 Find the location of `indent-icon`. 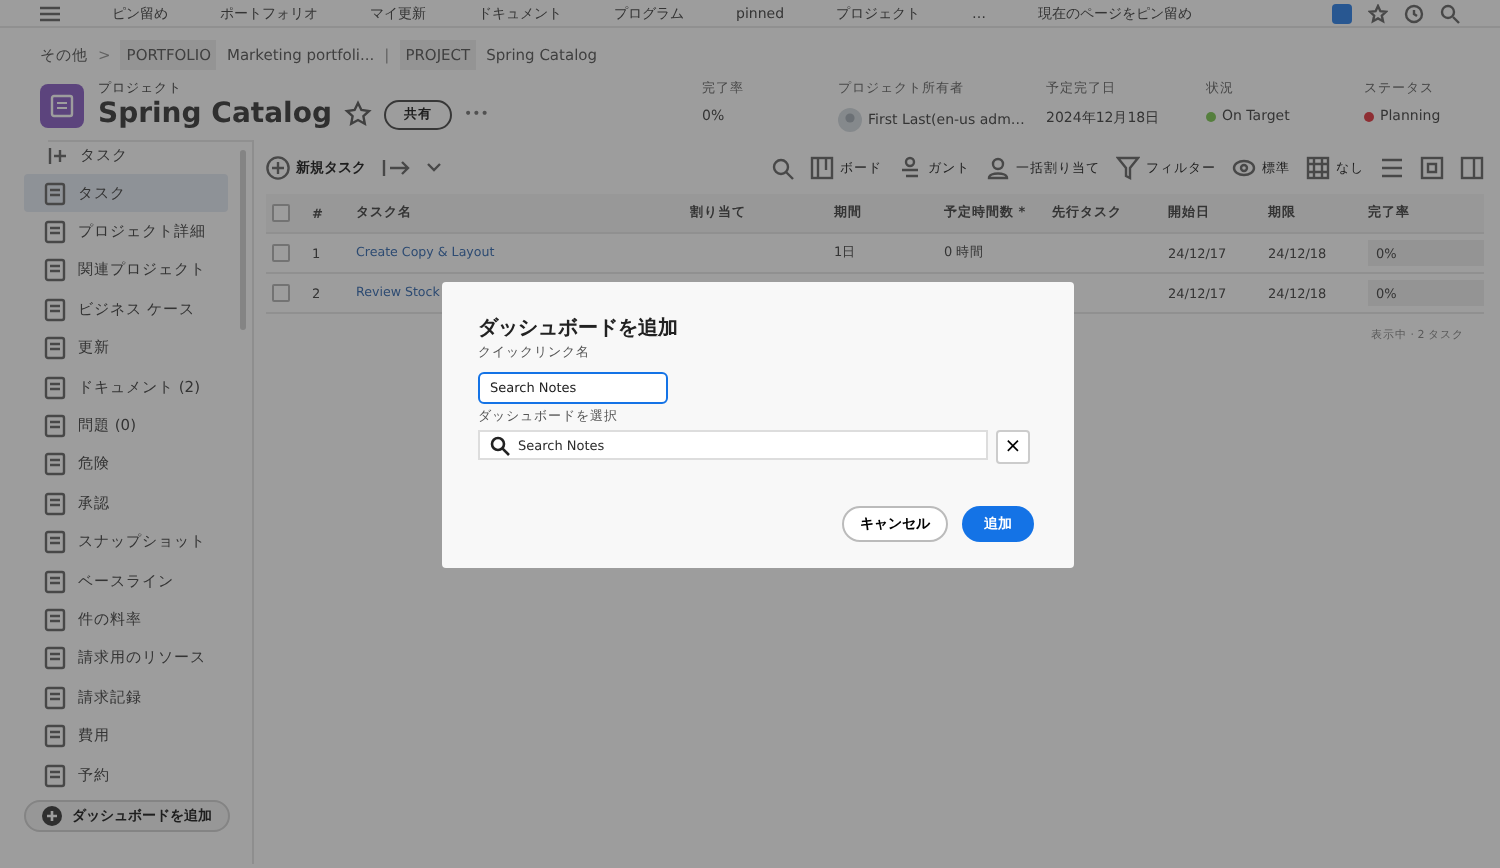

indent-icon is located at coordinates (396, 168).